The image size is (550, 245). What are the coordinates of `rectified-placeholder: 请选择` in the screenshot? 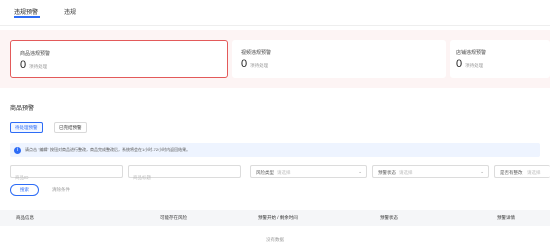 It's located at (534, 172).